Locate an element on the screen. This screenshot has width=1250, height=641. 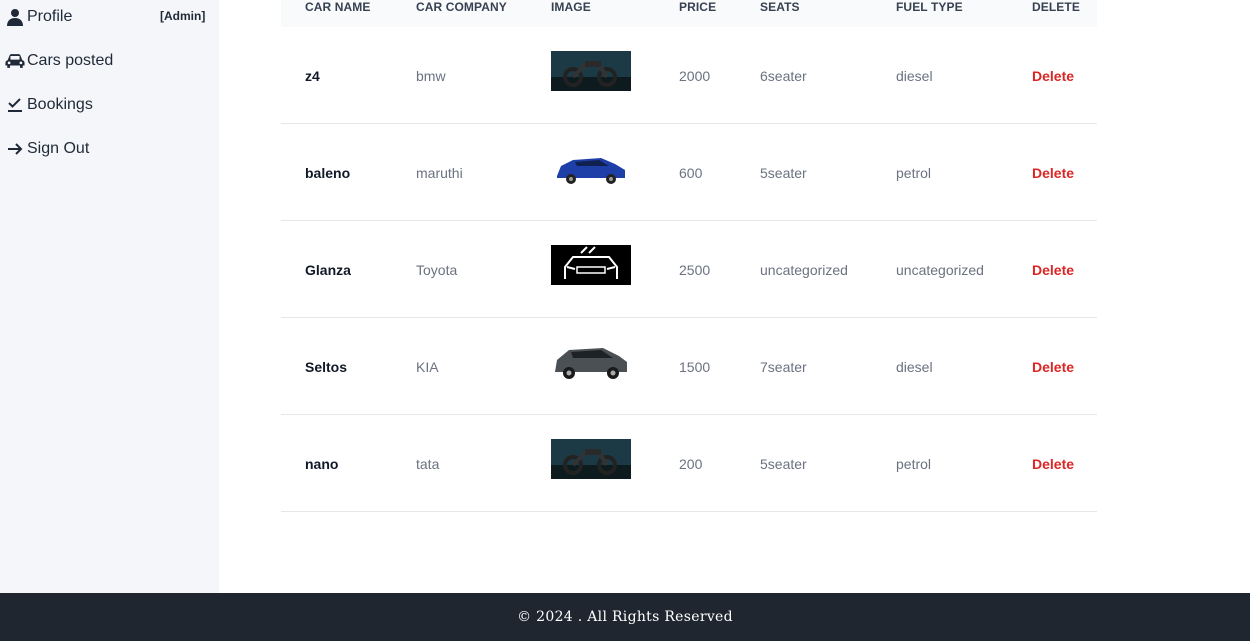
footer: © 2024 . All Rights Reserved is located at coordinates (625, 617).